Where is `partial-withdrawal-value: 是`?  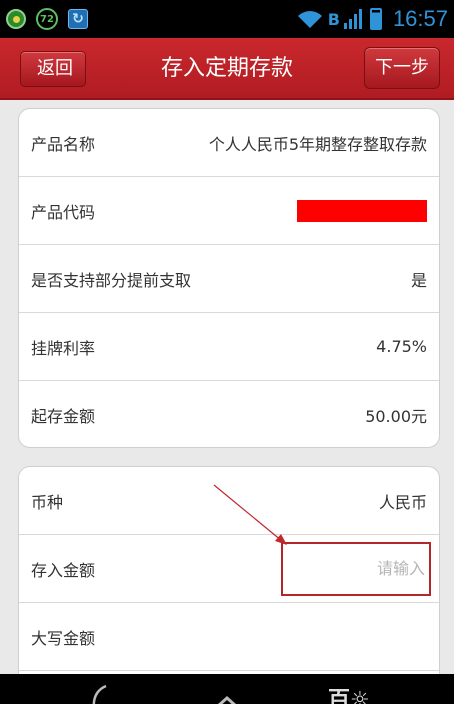 partial-withdrawal-value: 是 is located at coordinates (418, 280).